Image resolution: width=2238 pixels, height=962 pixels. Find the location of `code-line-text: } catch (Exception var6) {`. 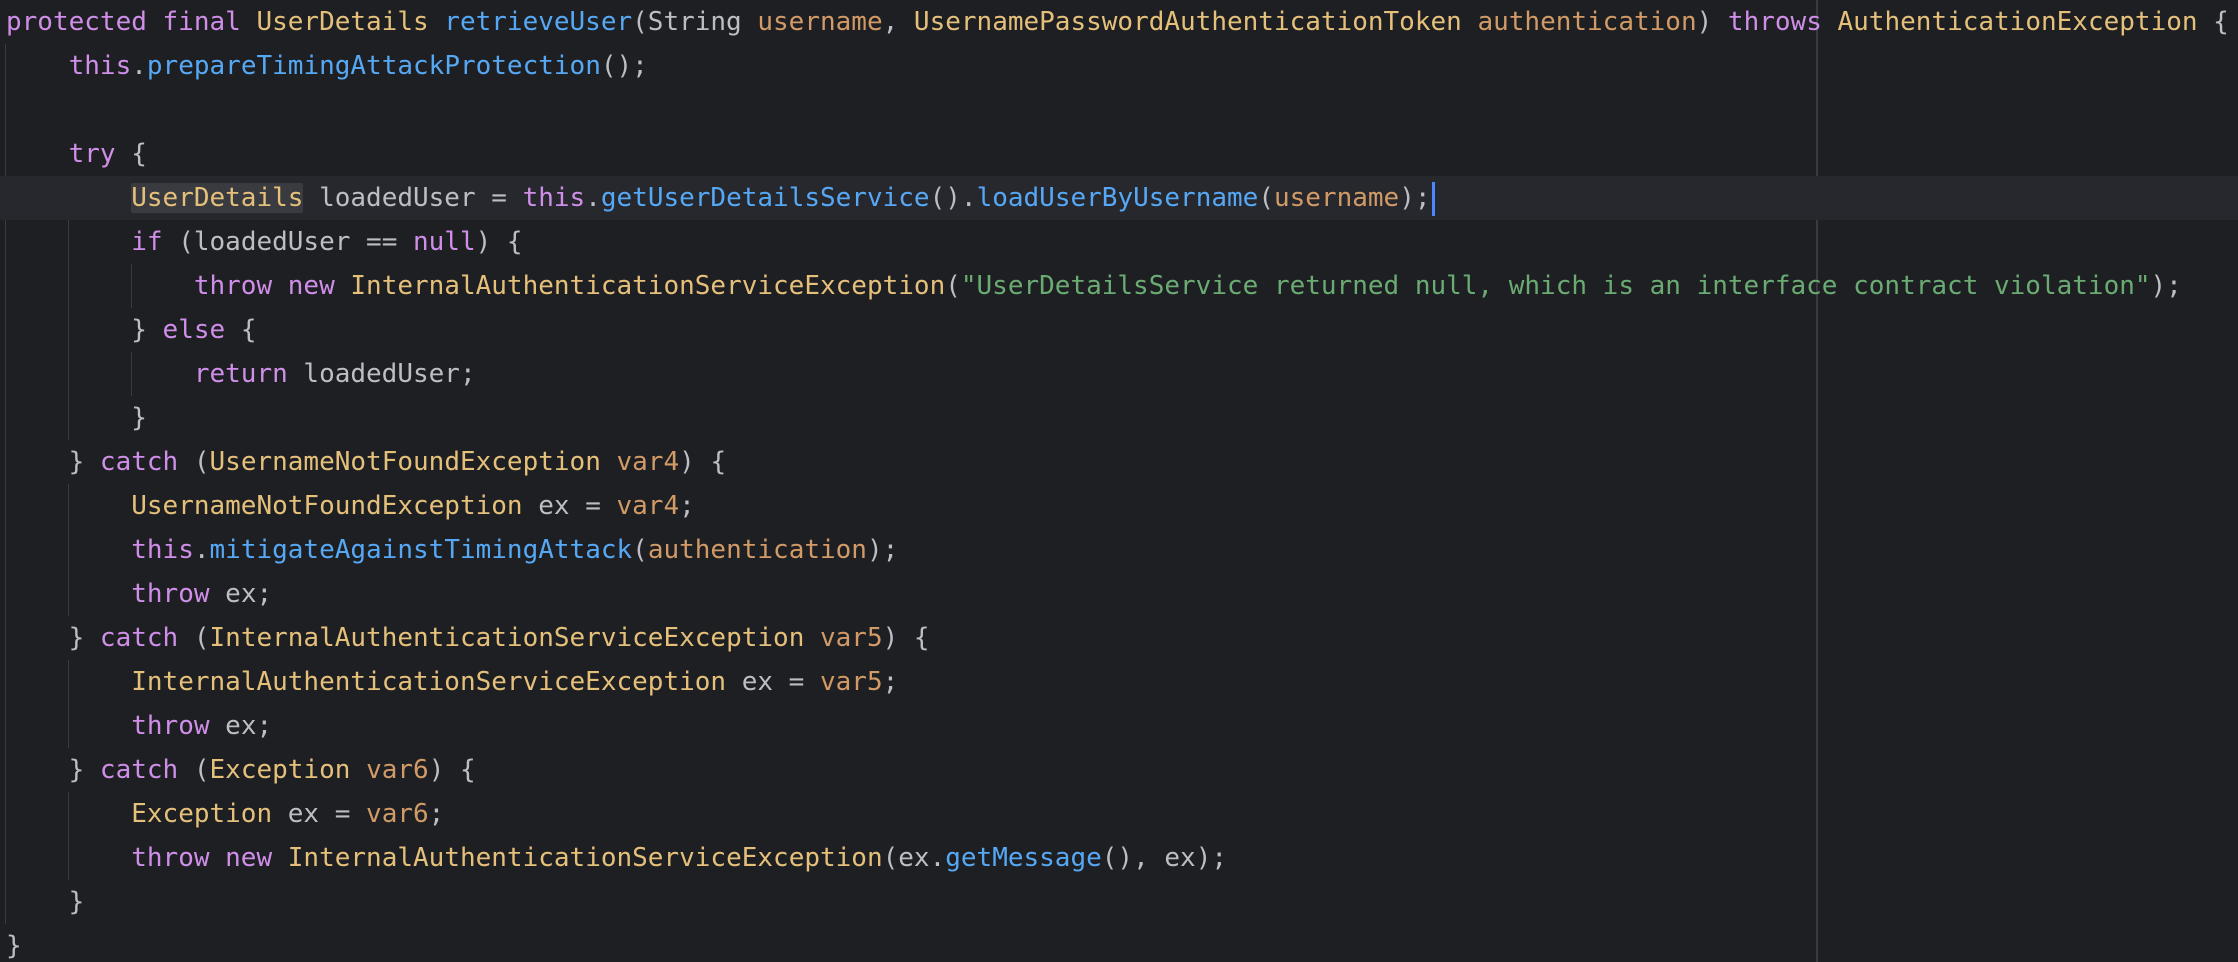

code-line-text: } catch (Exception var6) { is located at coordinates (241, 770).